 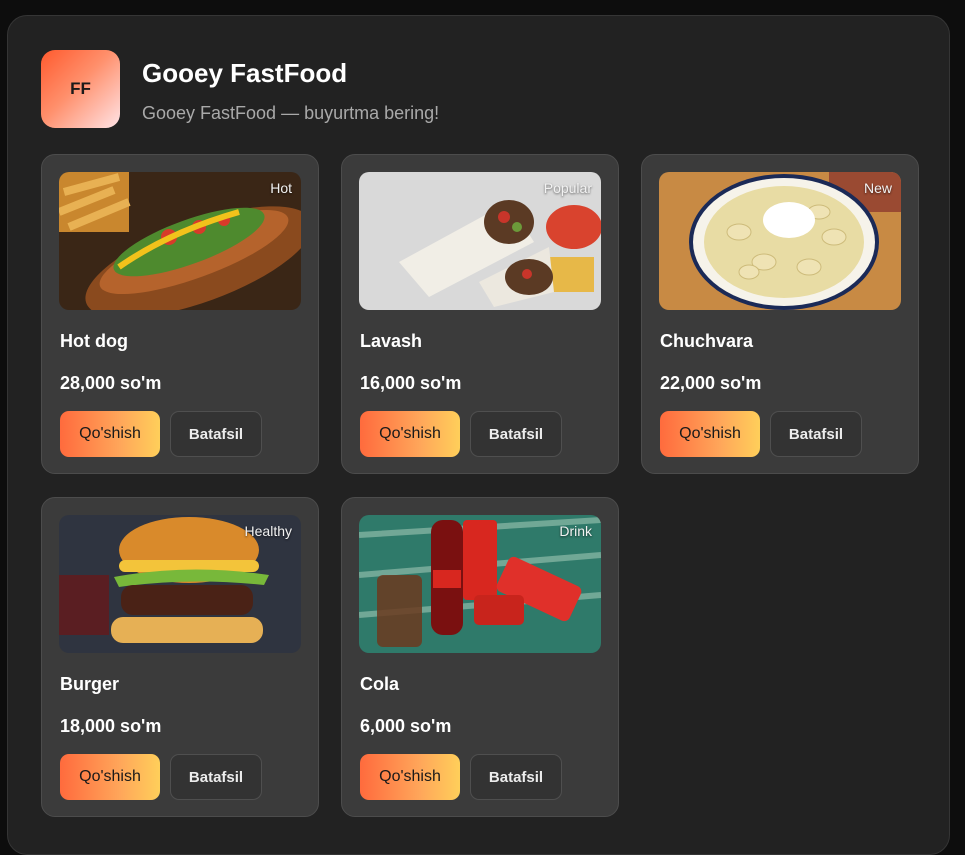 I want to click on product-price: 28,000 so'm, so click(x=111, y=383).